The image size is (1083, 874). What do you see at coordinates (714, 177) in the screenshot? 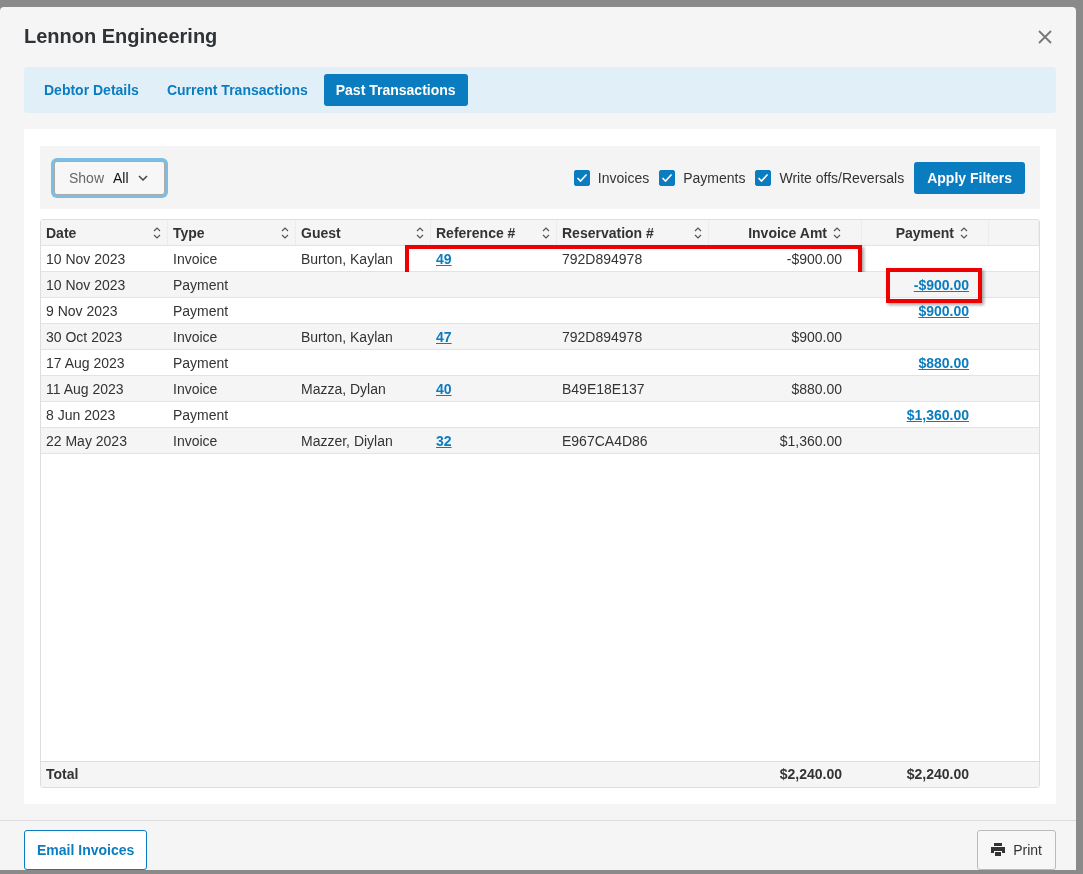
I see `checkbox-label: Payments` at bounding box center [714, 177].